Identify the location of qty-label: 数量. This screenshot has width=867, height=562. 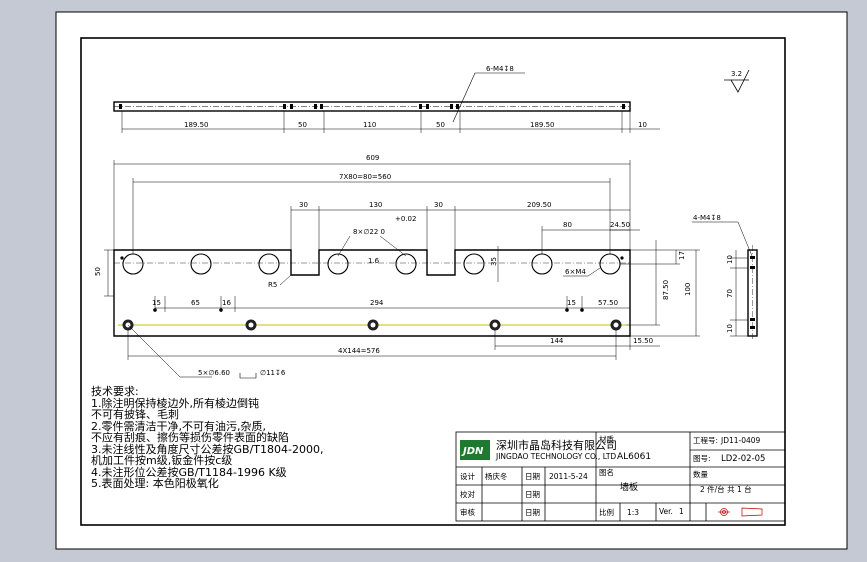
(700, 474).